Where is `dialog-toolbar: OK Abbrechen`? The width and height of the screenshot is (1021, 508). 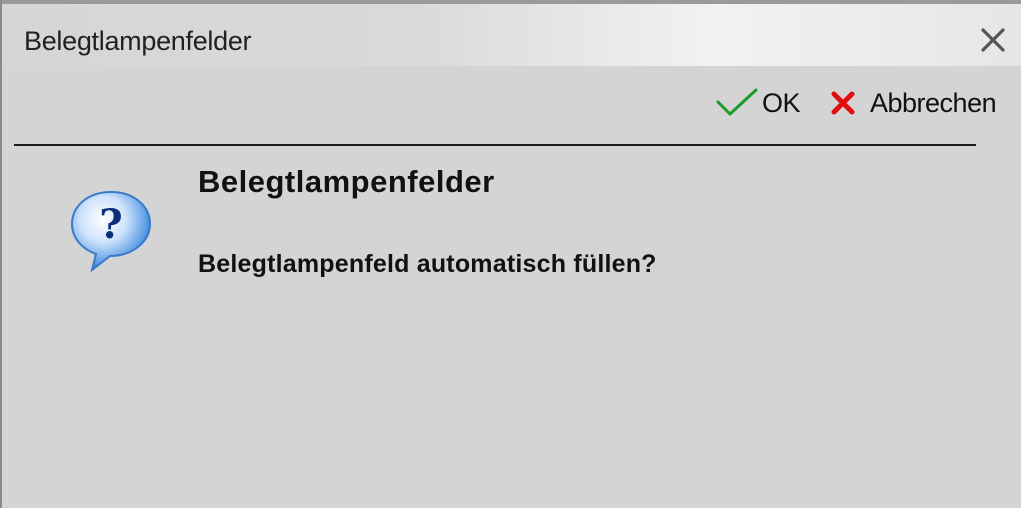
dialog-toolbar: OK Abbrechen is located at coordinates (511, 104).